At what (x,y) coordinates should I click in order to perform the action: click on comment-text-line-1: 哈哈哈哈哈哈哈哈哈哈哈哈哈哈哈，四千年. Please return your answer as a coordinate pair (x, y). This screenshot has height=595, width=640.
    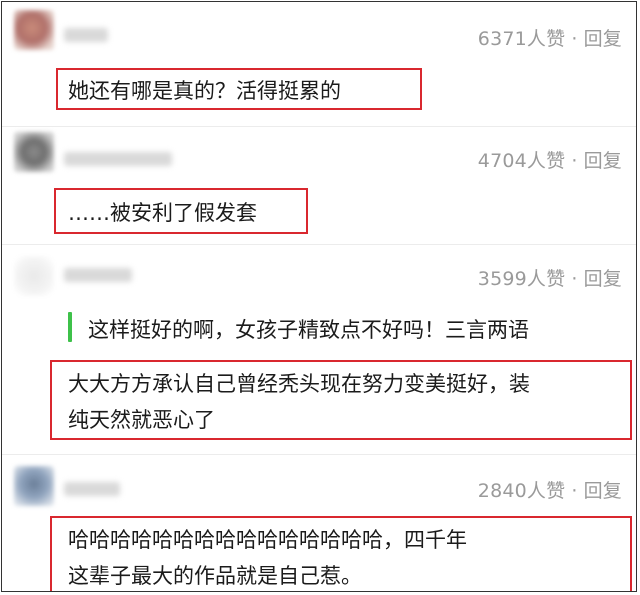
    Looking at the image, I should click on (267, 540).